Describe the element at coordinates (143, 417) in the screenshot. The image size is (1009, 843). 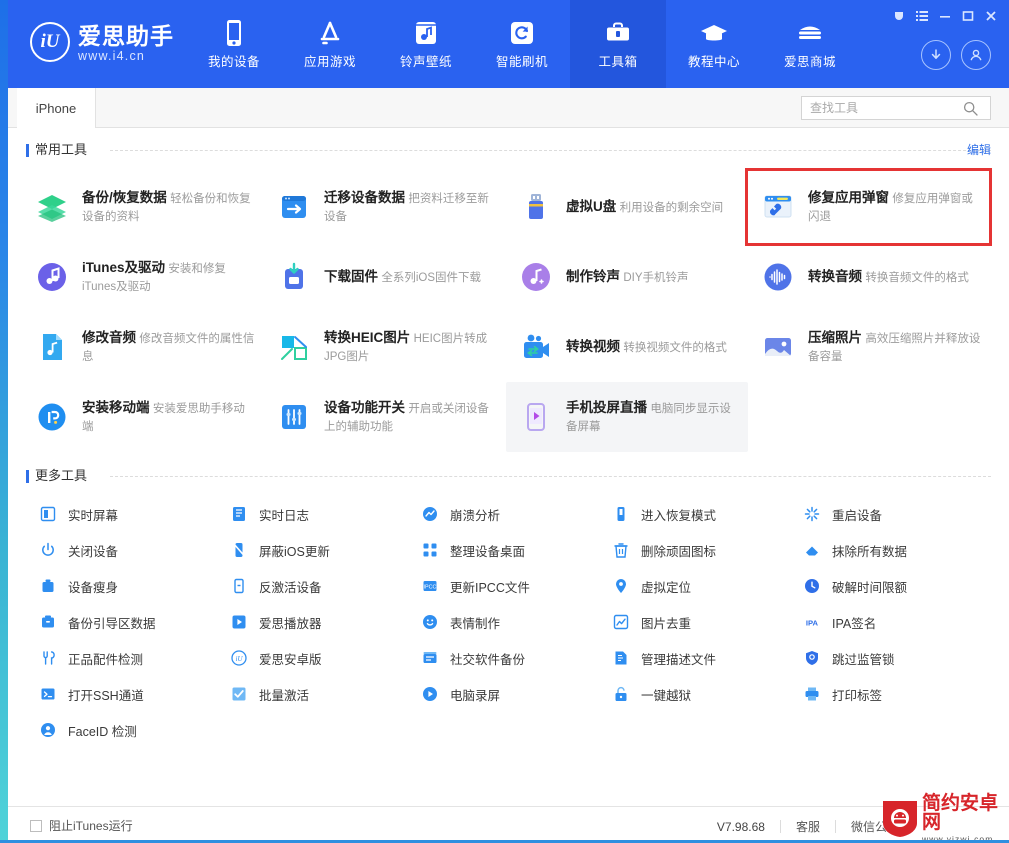
I see `tool-card-install-mobile: 安装移动端 安装爱思助手移动端` at that location.